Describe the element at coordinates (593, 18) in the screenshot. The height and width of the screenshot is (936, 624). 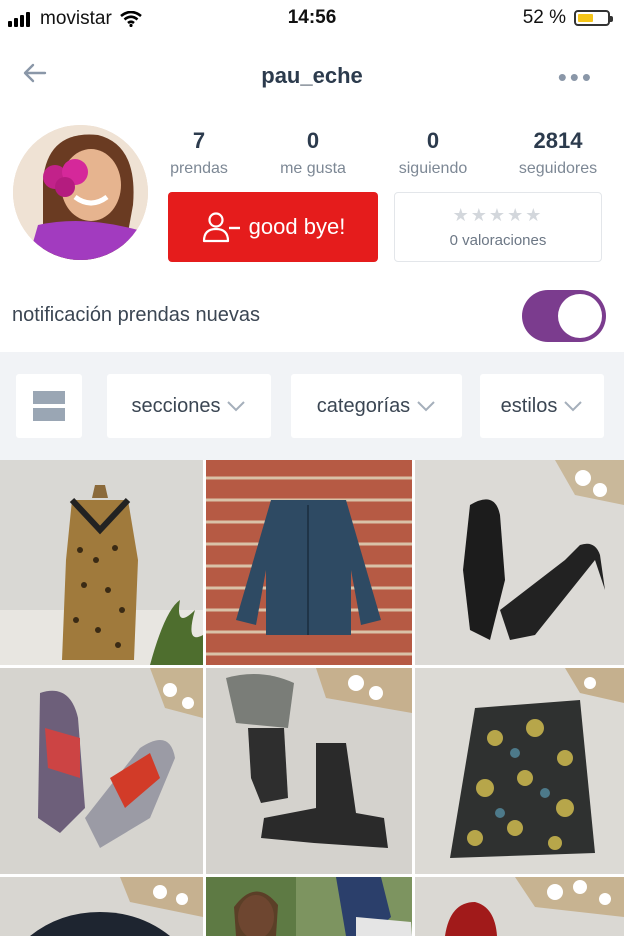
I see `battery-icon` at that location.